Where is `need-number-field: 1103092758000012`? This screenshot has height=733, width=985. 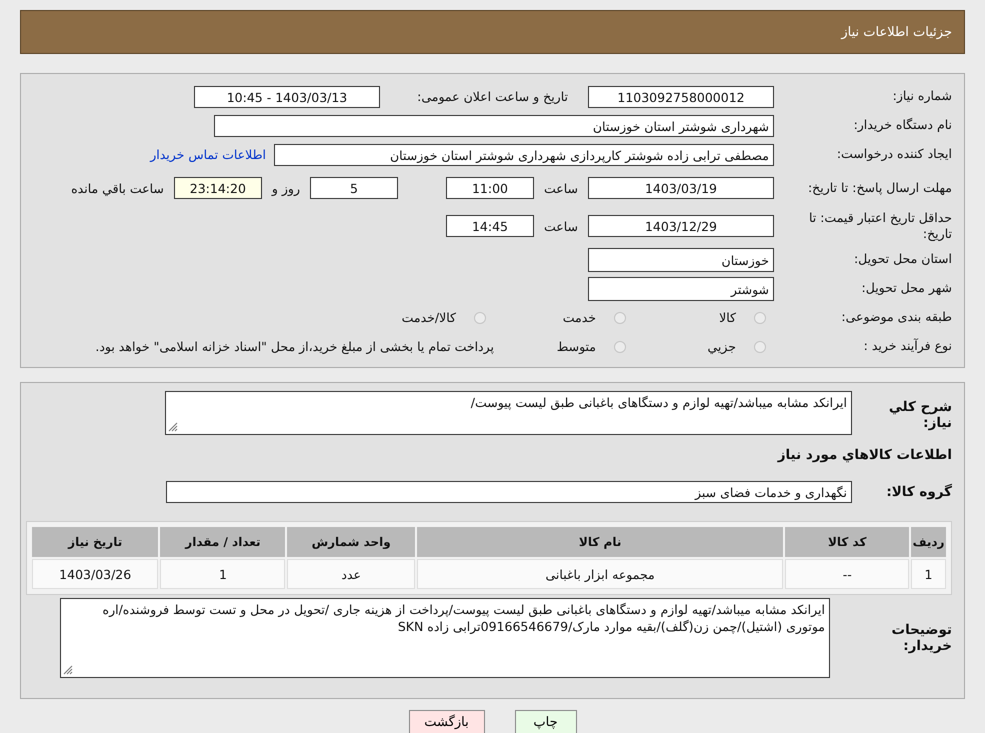
need-number-field: 1103092758000012 is located at coordinates (681, 97).